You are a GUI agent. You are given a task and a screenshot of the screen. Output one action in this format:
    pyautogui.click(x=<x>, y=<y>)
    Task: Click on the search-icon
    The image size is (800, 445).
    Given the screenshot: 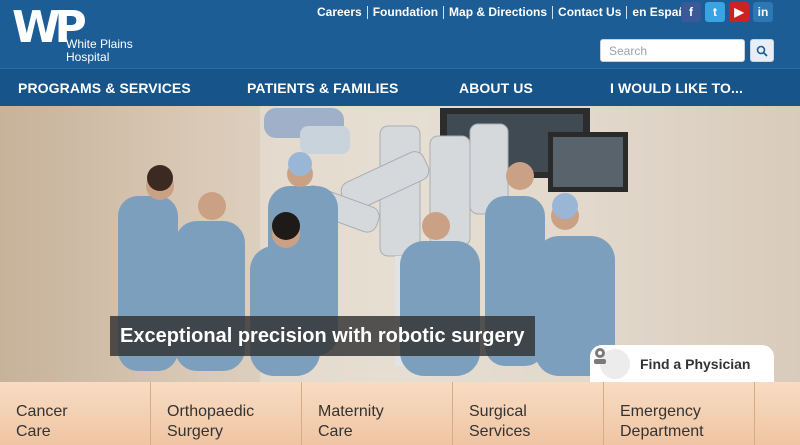 What is the action you would take?
    pyautogui.click(x=762, y=51)
    